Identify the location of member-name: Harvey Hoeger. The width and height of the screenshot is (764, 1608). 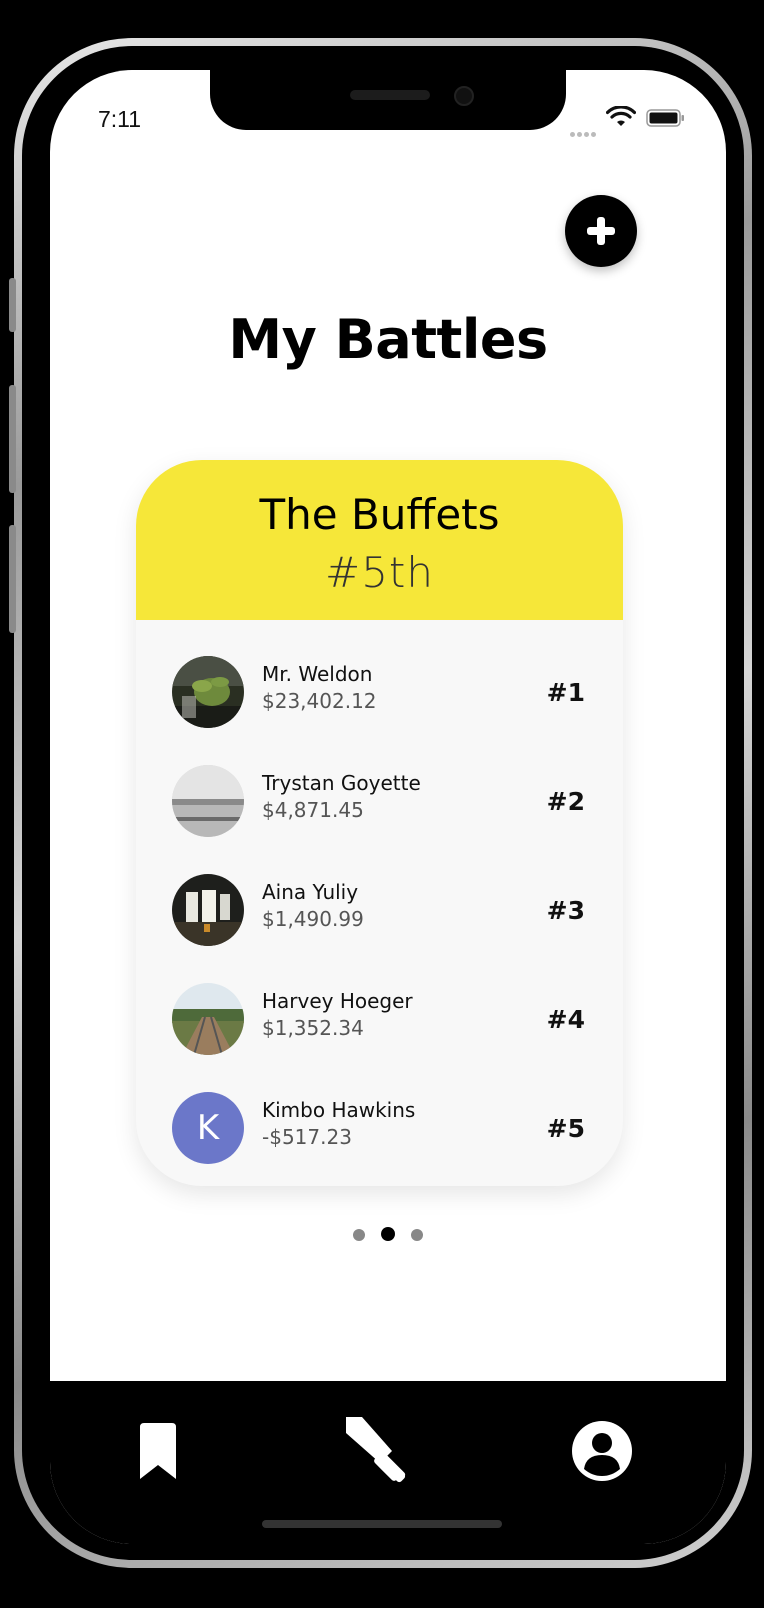
(337, 1001).